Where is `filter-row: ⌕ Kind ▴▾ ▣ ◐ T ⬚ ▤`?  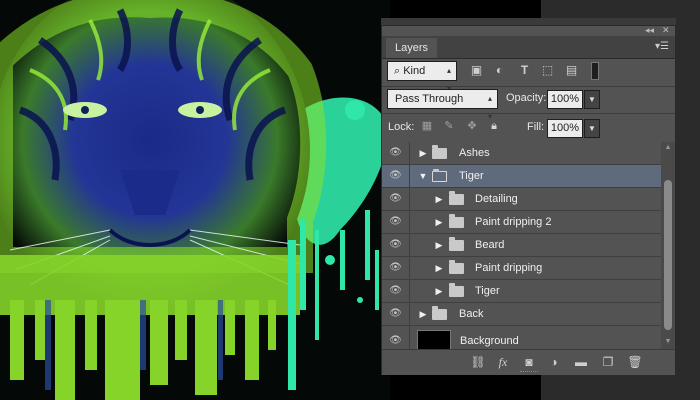 filter-row: ⌕ Kind ▴▾ ▣ ◐ T ⬚ ▤ is located at coordinates (528, 76).